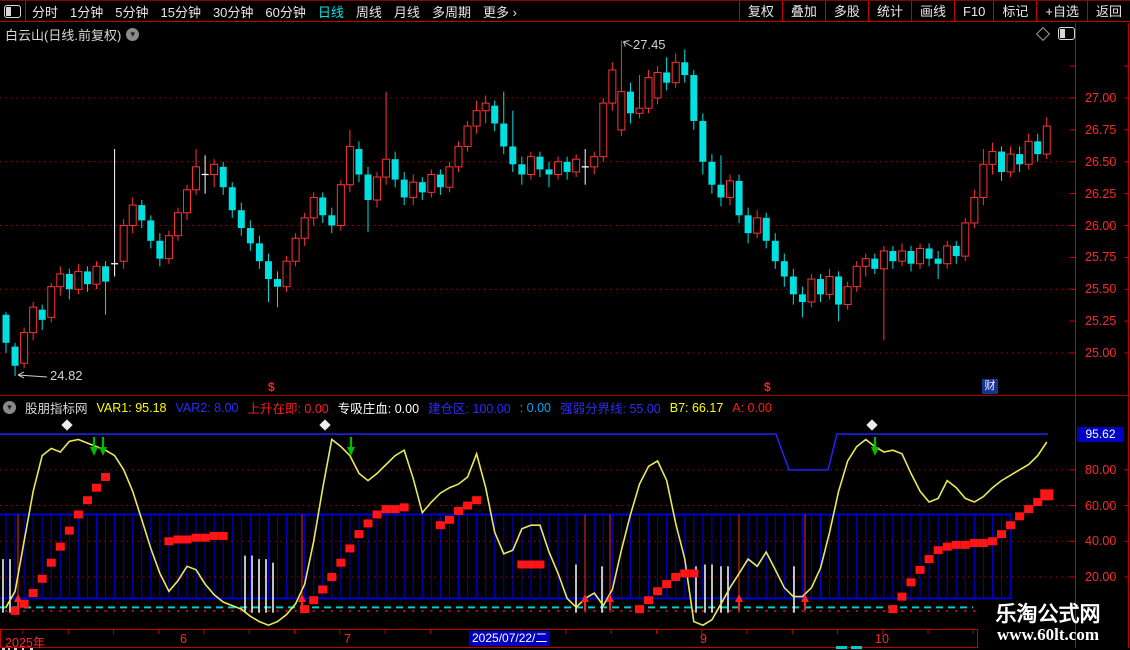 The height and width of the screenshot is (650, 1130). Describe the element at coordinates (1101, 505) in the screenshot. I see `indicator-axis-label: 60.00` at that location.